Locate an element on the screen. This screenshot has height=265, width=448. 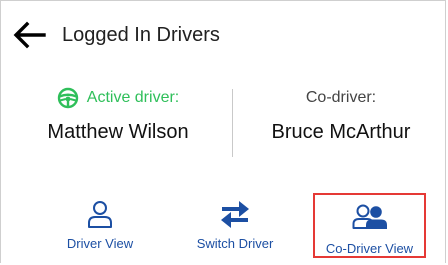
co-driver-view-label: Co-Driver View is located at coordinates (369, 248).